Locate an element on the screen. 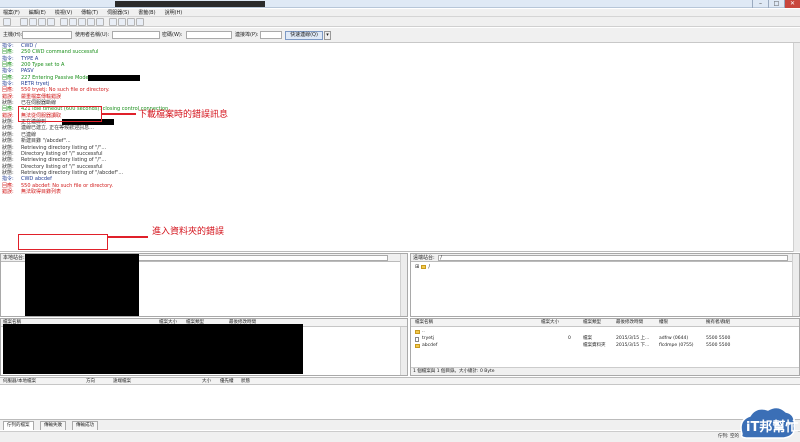 This screenshot has height=442, width=800. minimize-button: – is located at coordinates (760, 4).